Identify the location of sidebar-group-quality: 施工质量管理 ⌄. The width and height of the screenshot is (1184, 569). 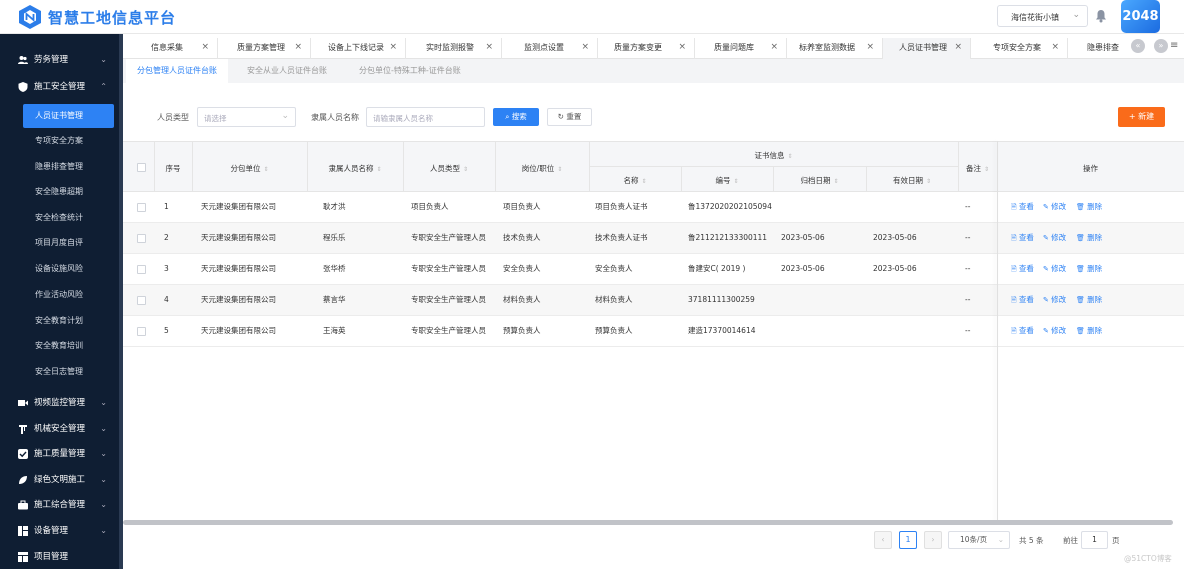
(59, 454).